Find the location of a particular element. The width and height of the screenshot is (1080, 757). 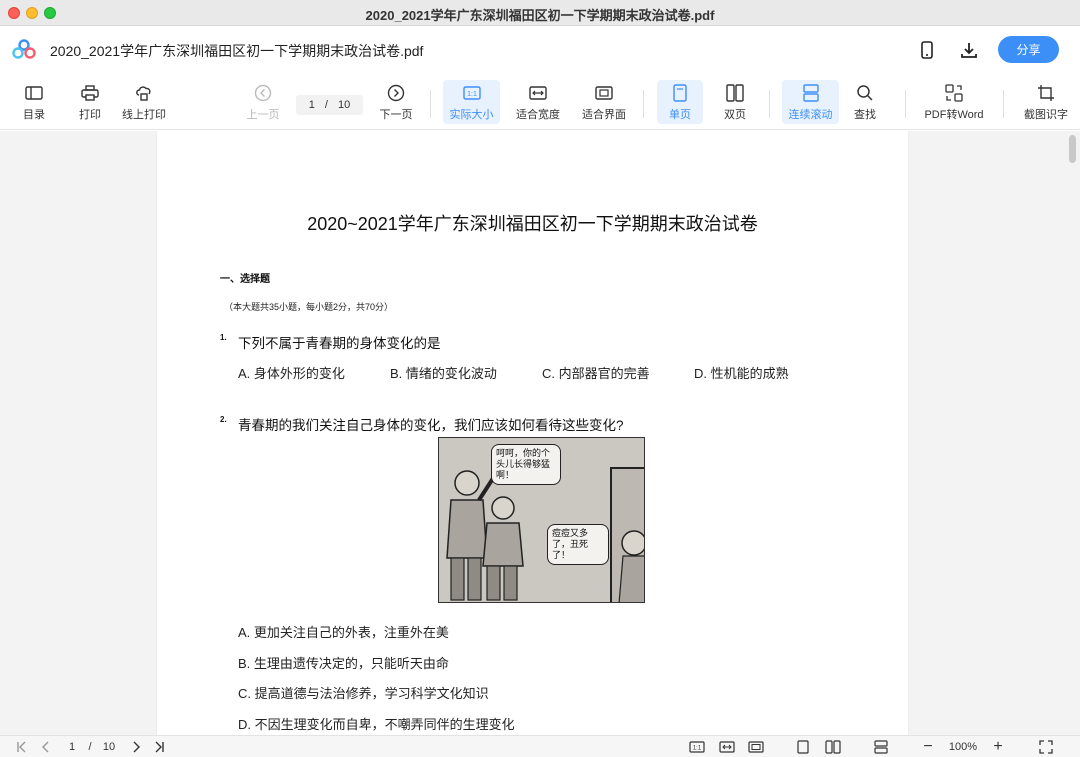

option-b: B. 生理由遗传决定的，只能听天由命 is located at coordinates (343, 663).